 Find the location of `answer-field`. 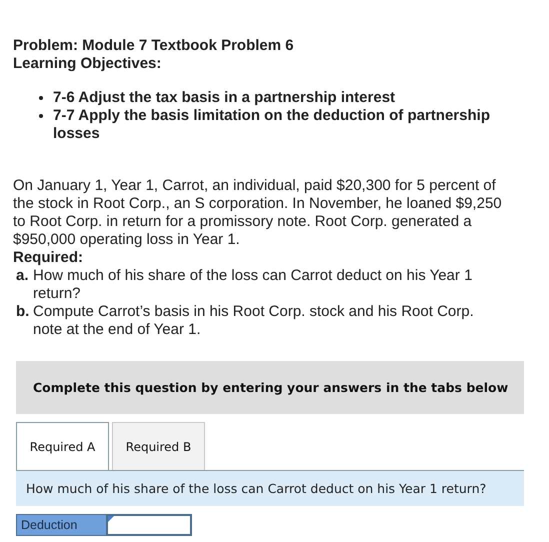

answer-field is located at coordinates (149, 525).